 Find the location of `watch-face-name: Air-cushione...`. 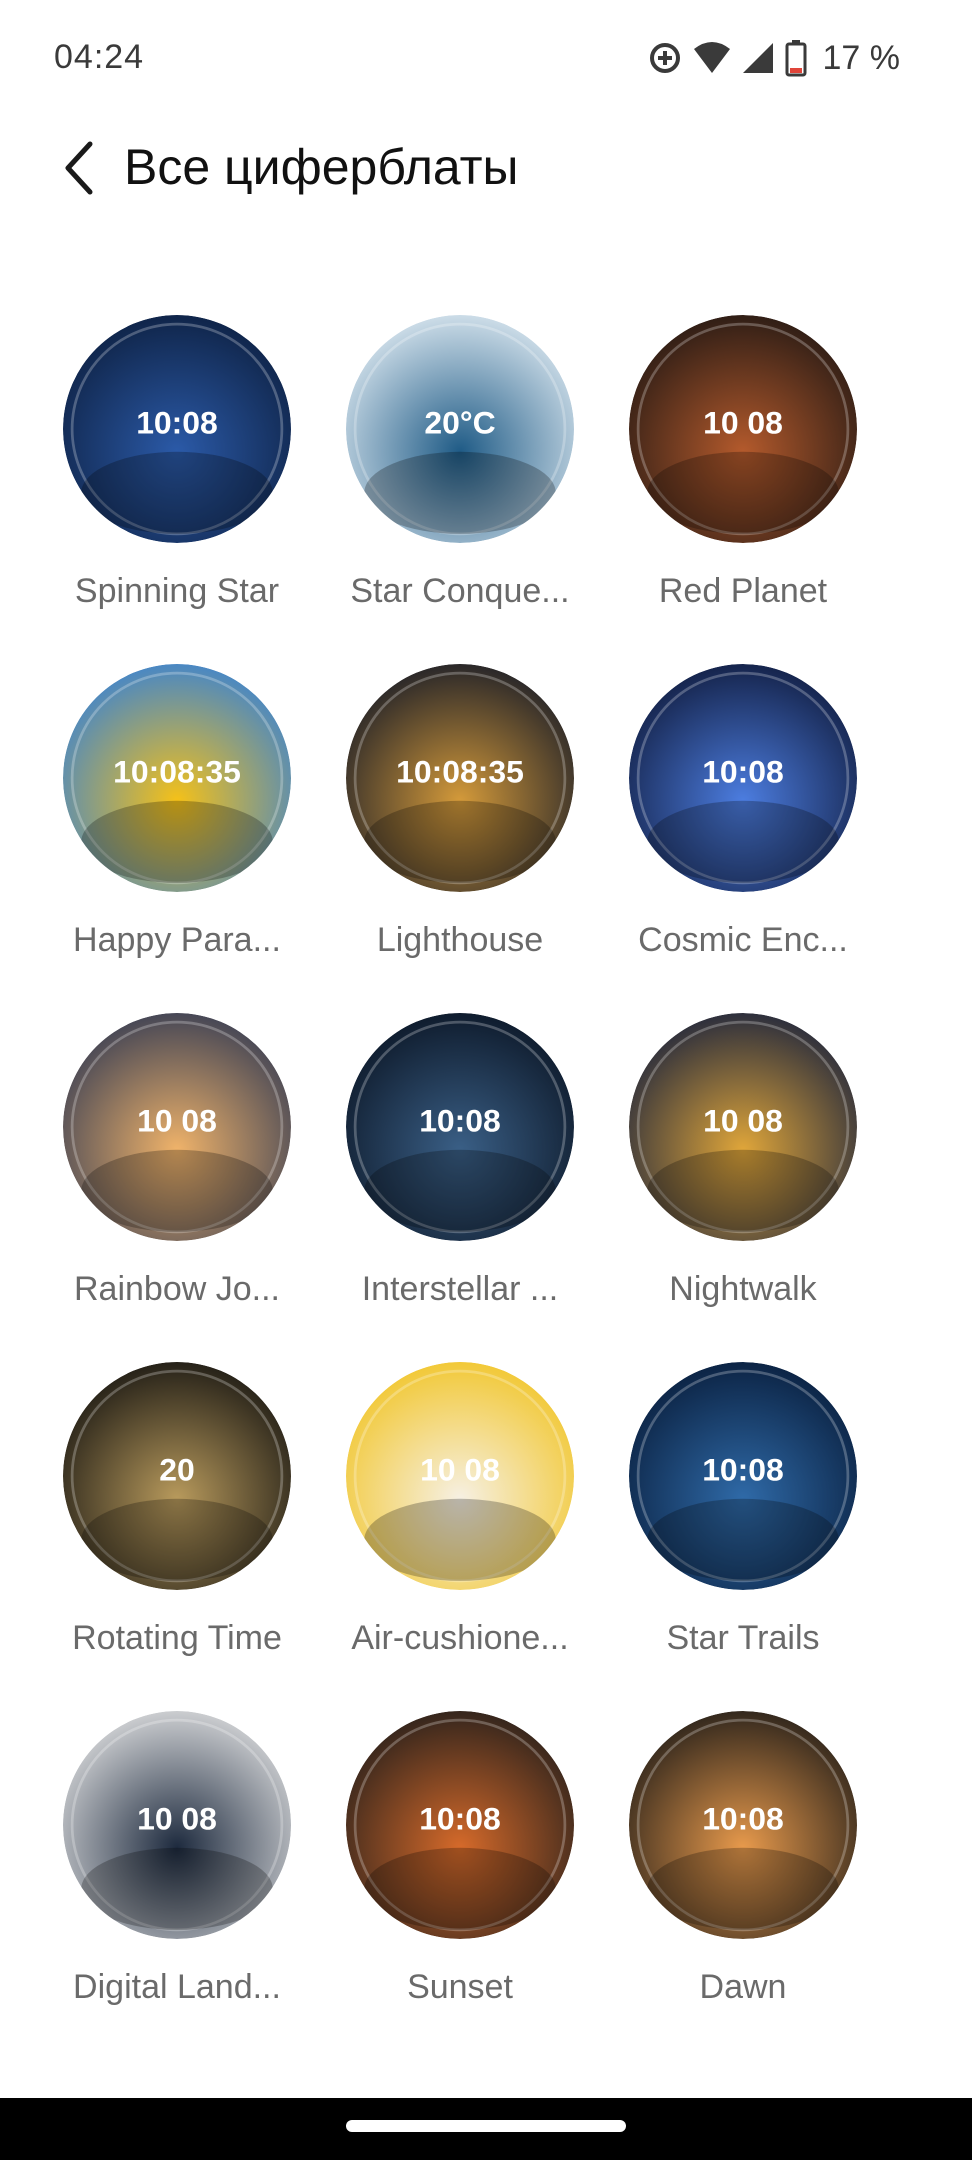

watch-face-name: Air-cushione... is located at coordinates (460, 1638).